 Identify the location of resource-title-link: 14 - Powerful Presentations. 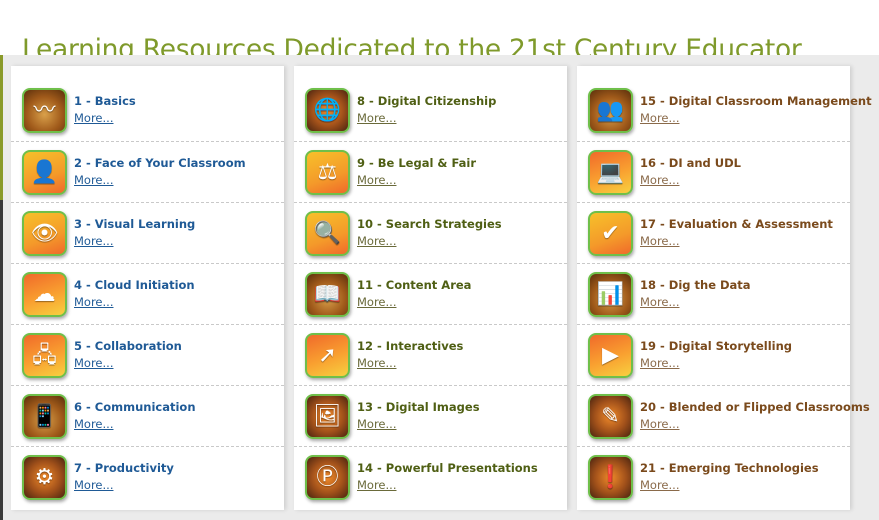
(447, 468).